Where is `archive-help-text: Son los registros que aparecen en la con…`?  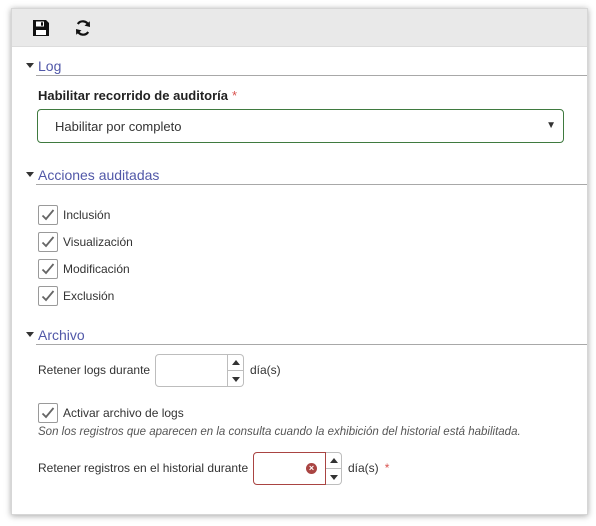 archive-help-text: Son los registros que aparecen en la con… is located at coordinates (279, 432).